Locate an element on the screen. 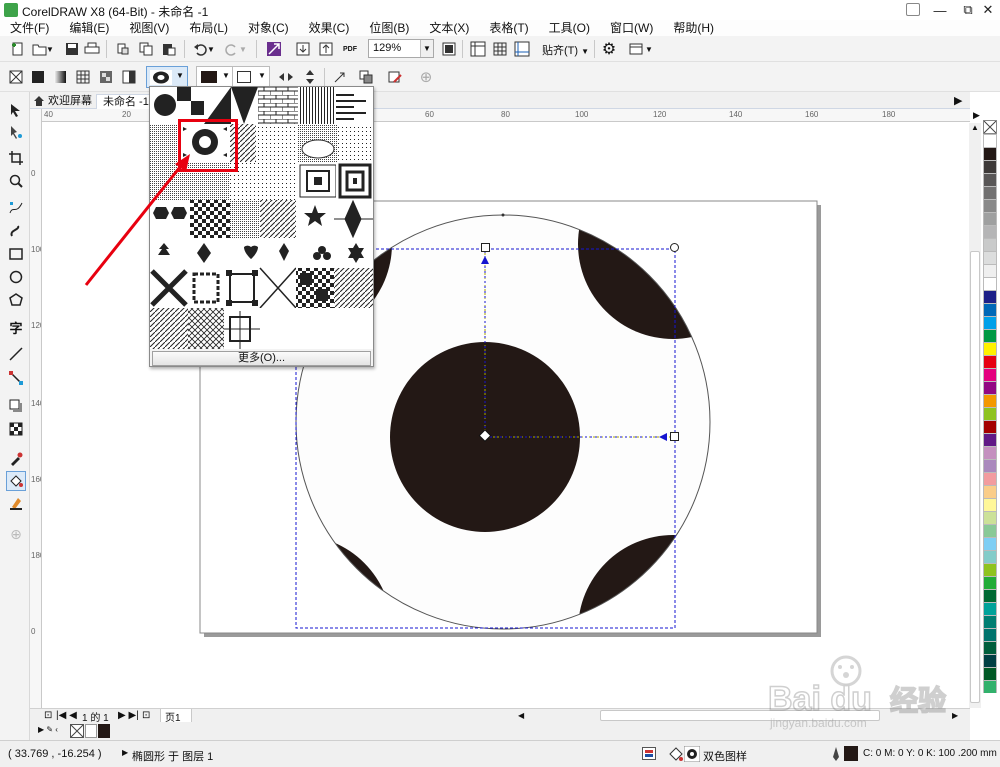 This screenshot has width=1000, height=767. menu-view: 视图(V) is located at coordinates (149, 28).